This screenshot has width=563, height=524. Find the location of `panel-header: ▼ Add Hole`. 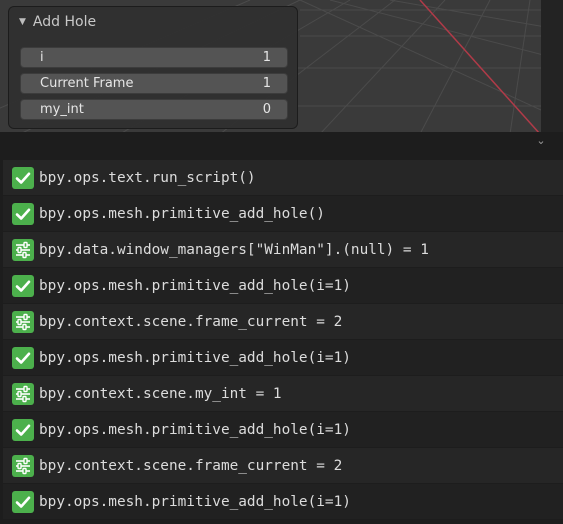

panel-header: ▼ Add Hole is located at coordinates (57, 22).